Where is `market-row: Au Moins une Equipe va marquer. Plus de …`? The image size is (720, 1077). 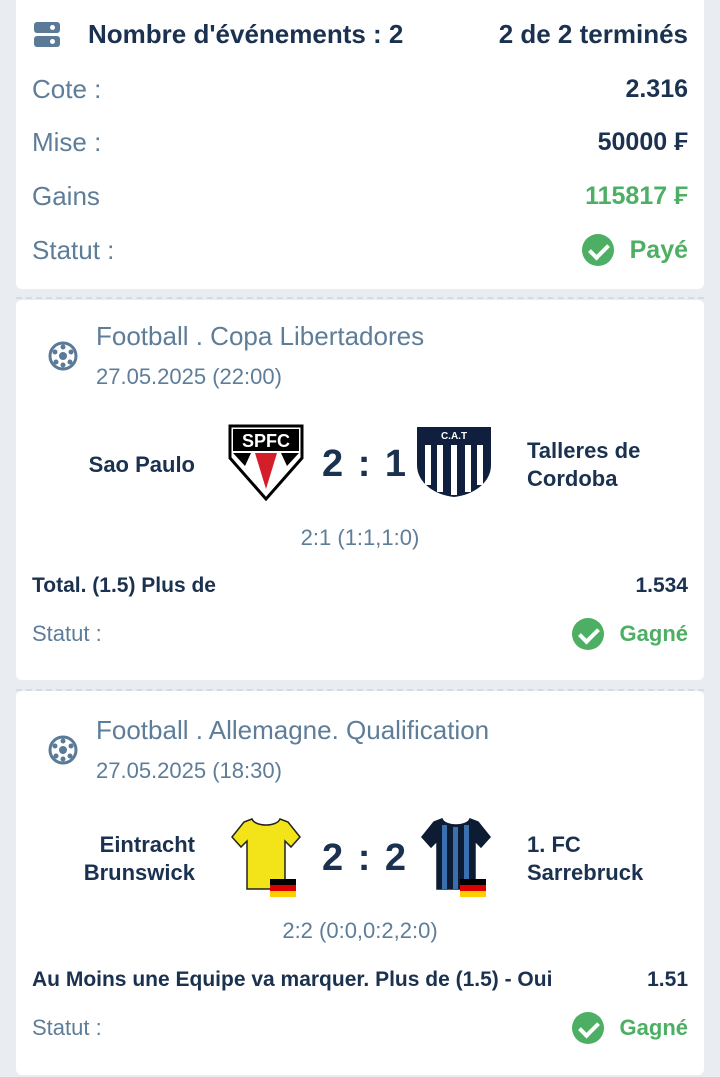
market-row: Au Moins une Equipe va marquer. Plus de … is located at coordinates (360, 980).